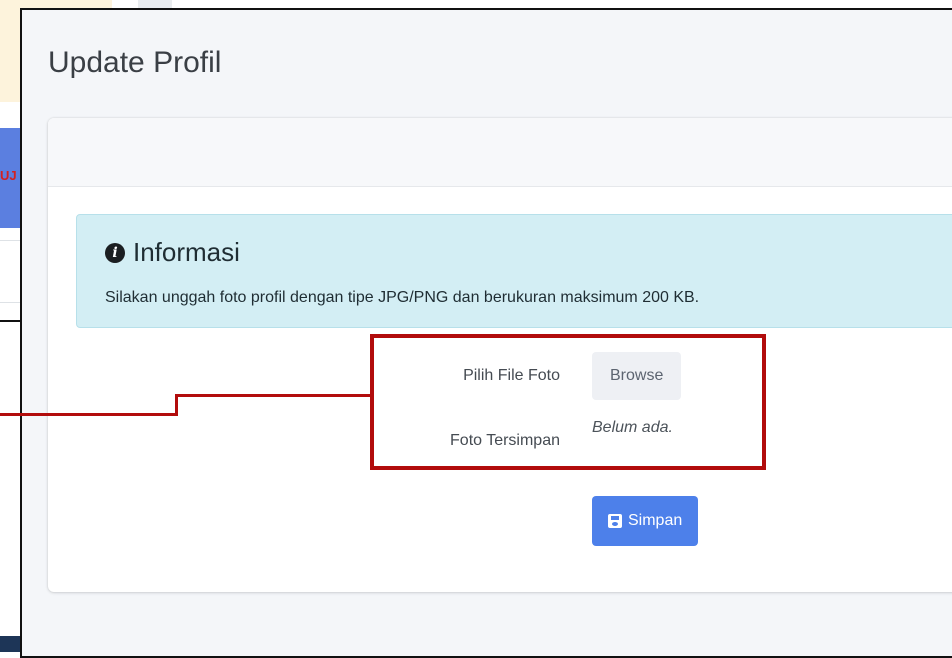 The width and height of the screenshot is (952, 658). I want to click on background-button-text: UJ, so click(8, 175).